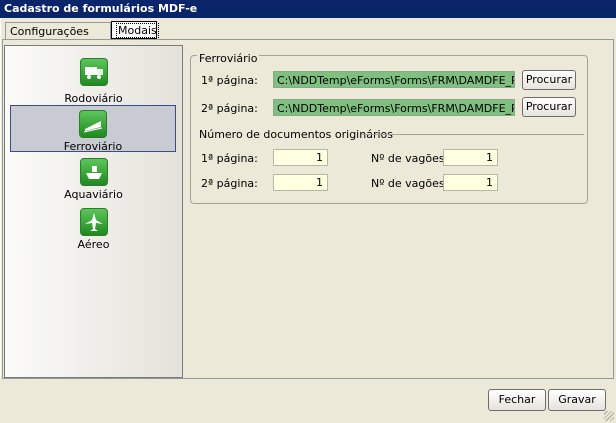  Describe the element at coordinates (470, 157) in the screenshot. I see `wagons1-field: 1` at that location.